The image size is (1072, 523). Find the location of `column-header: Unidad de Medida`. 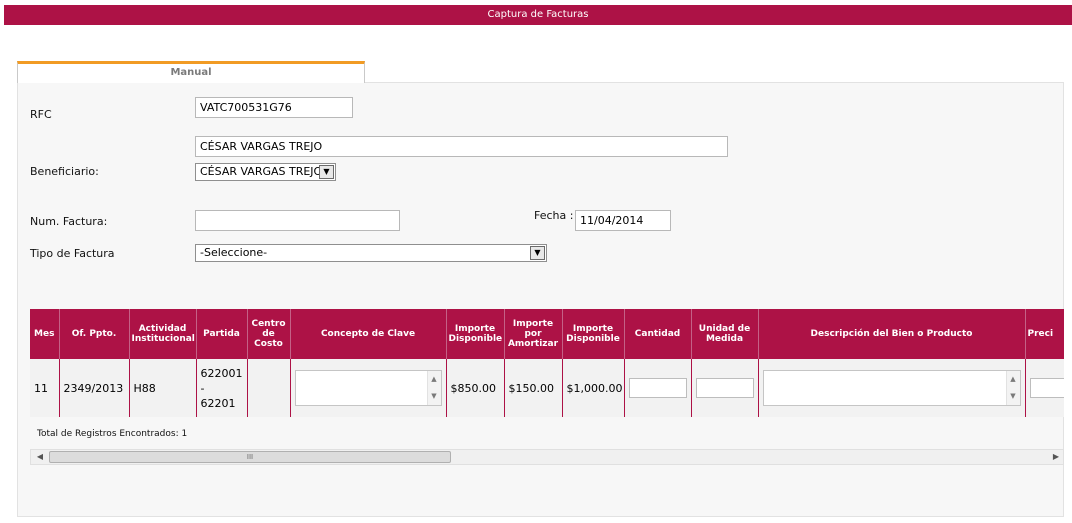

column-header: Unidad de Medida is located at coordinates (725, 334).